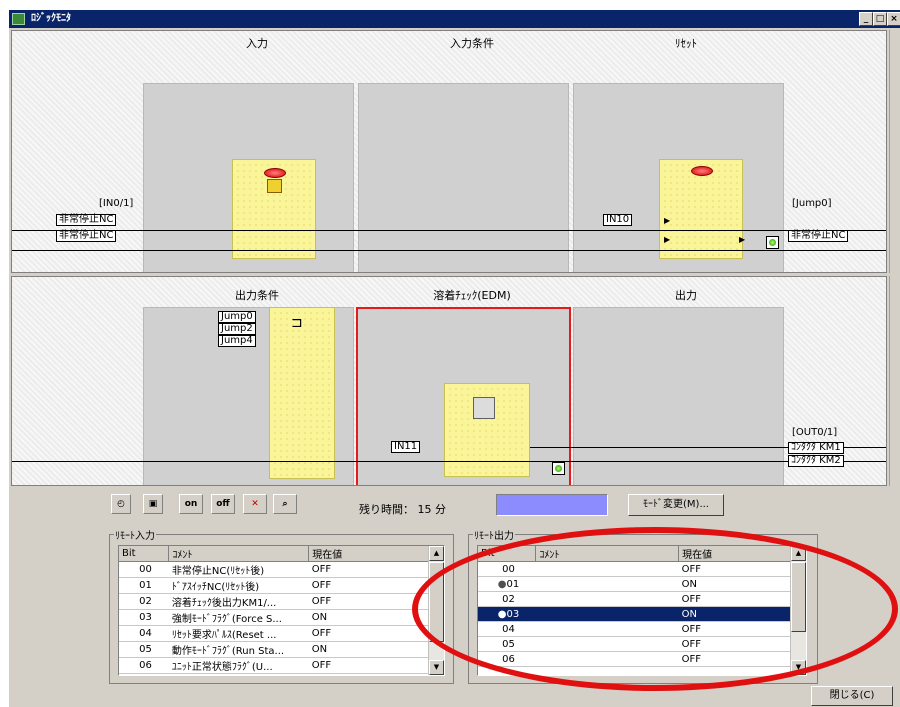 This screenshot has width=900, height=707. I want to click on off-text: off, so click(223, 504).